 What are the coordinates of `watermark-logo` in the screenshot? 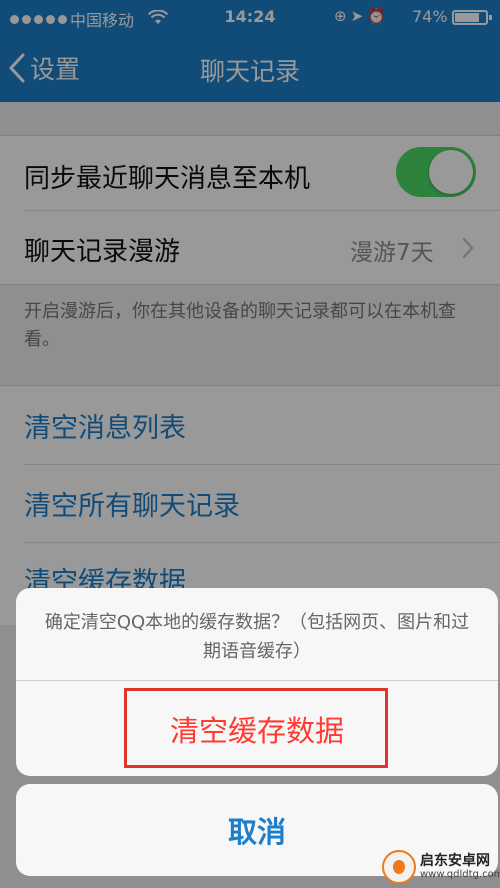 It's located at (399, 867).